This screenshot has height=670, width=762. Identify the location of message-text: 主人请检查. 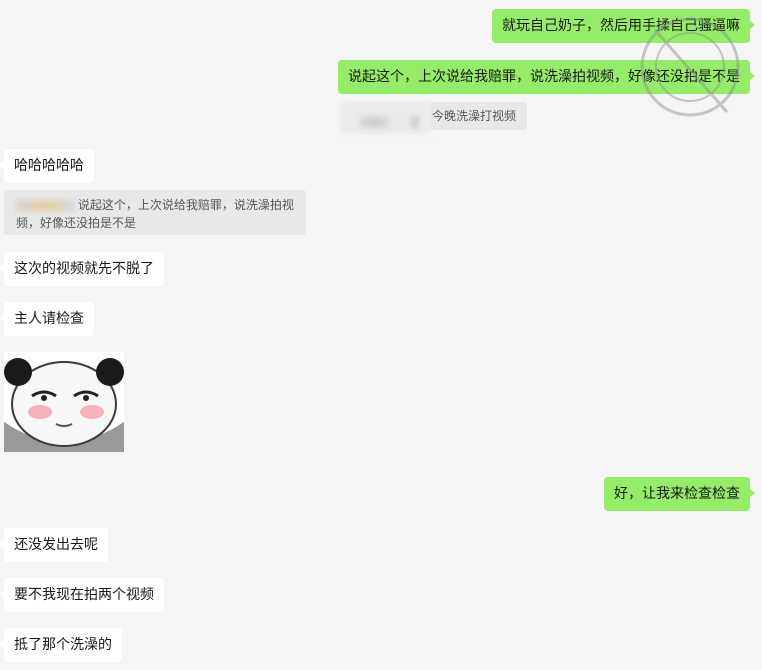
(49, 319).